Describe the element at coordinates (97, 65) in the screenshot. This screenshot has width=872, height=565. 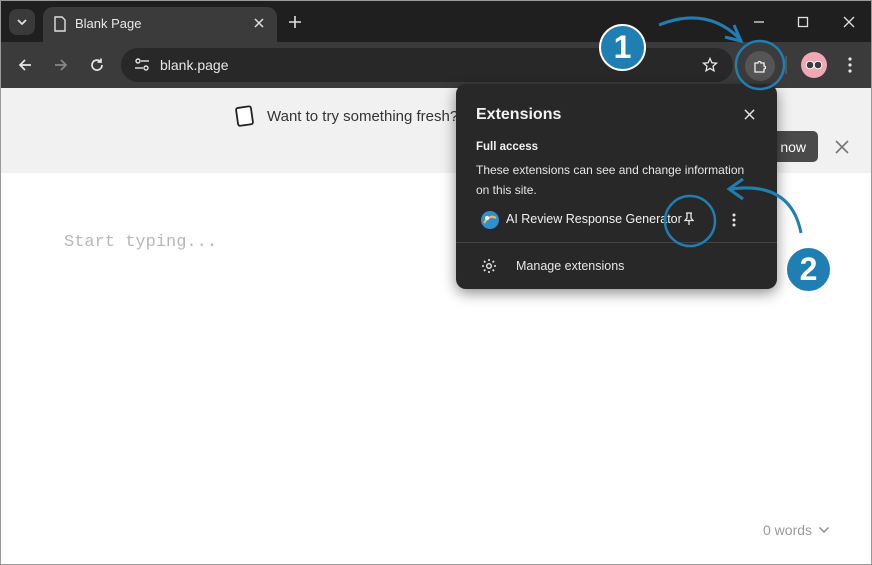
I see `reload-icon` at that location.